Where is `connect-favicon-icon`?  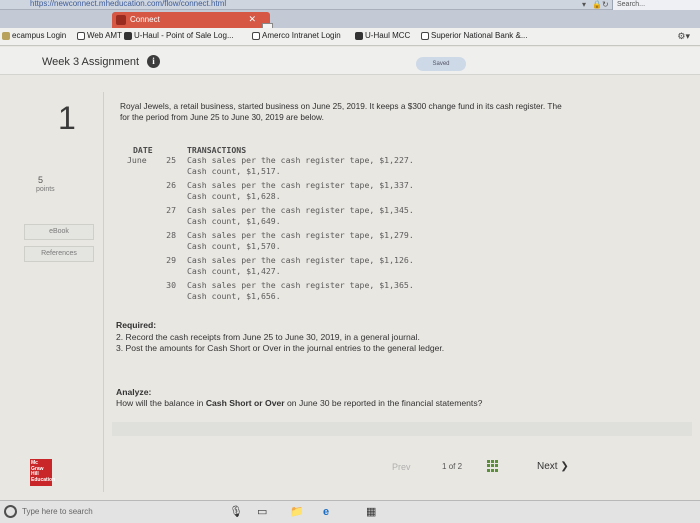 connect-favicon-icon is located at coordinates (121, 20).